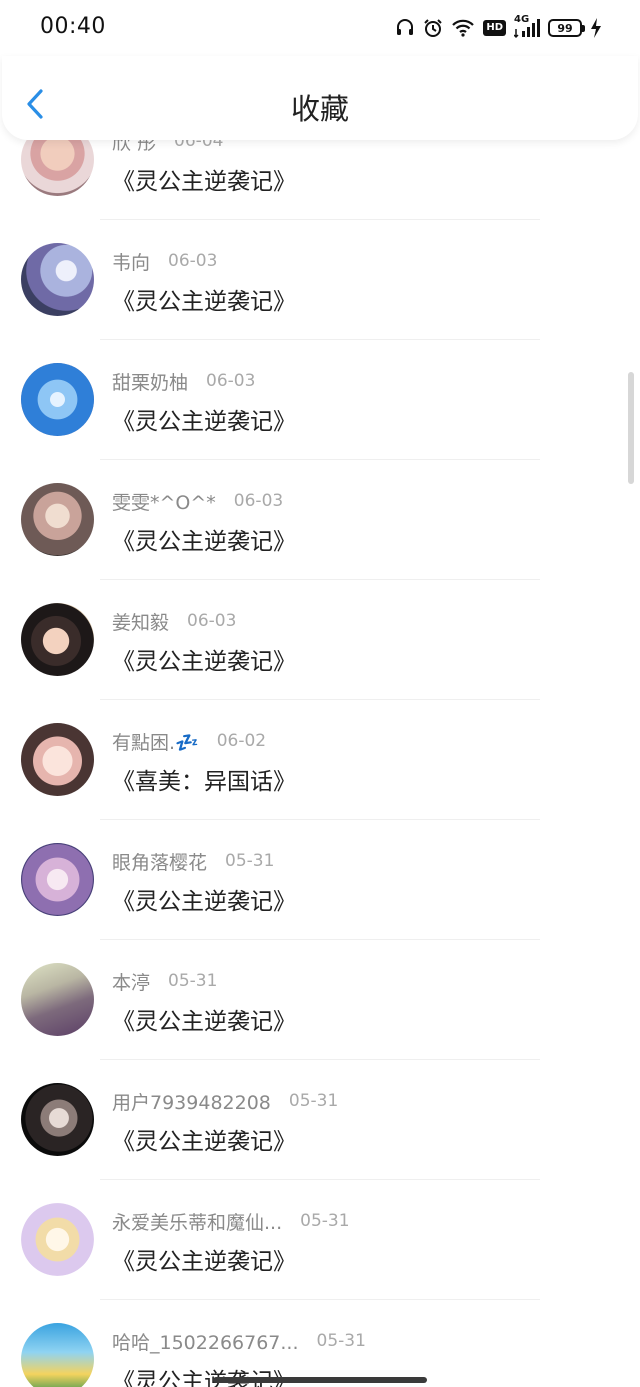  Describe the element at coordinates (320, 520) in the screenshot. I see `list-item: 雯雯*^O^* 06-03 《灵公主逆袭记》` at that location.